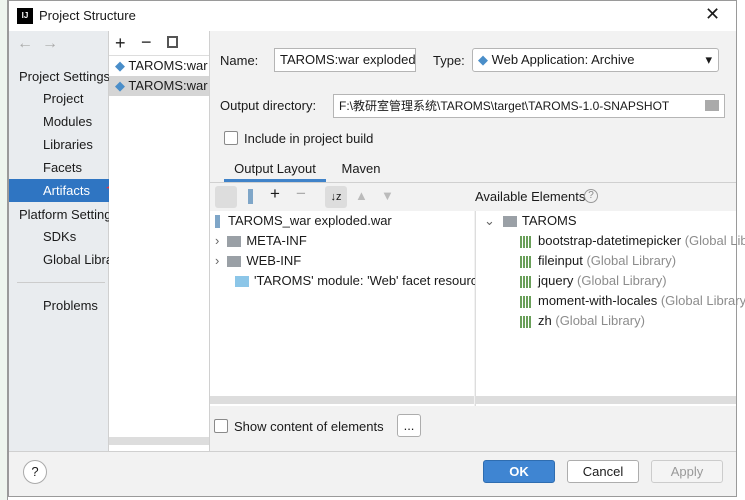  What do you see at coordinates (355, 281) in the screenshot?
I see `tree-node: 'TAROMS' module: 'Web' facet resources` at bounding box center [355, 281].